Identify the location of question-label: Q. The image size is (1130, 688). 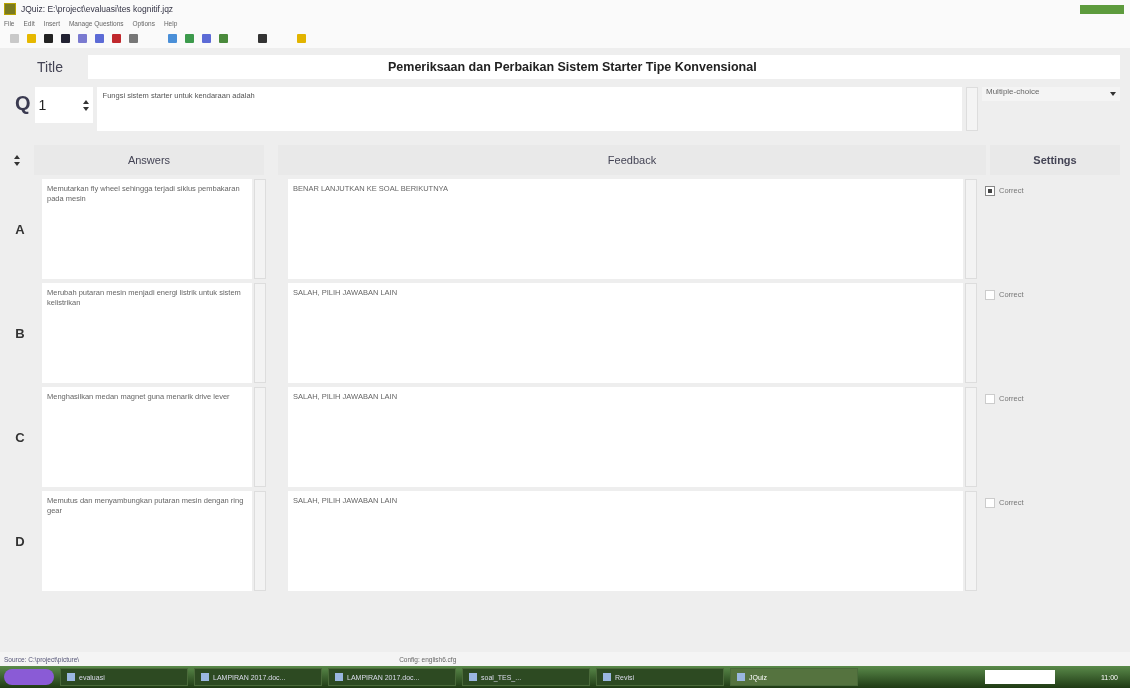
(23, 103).